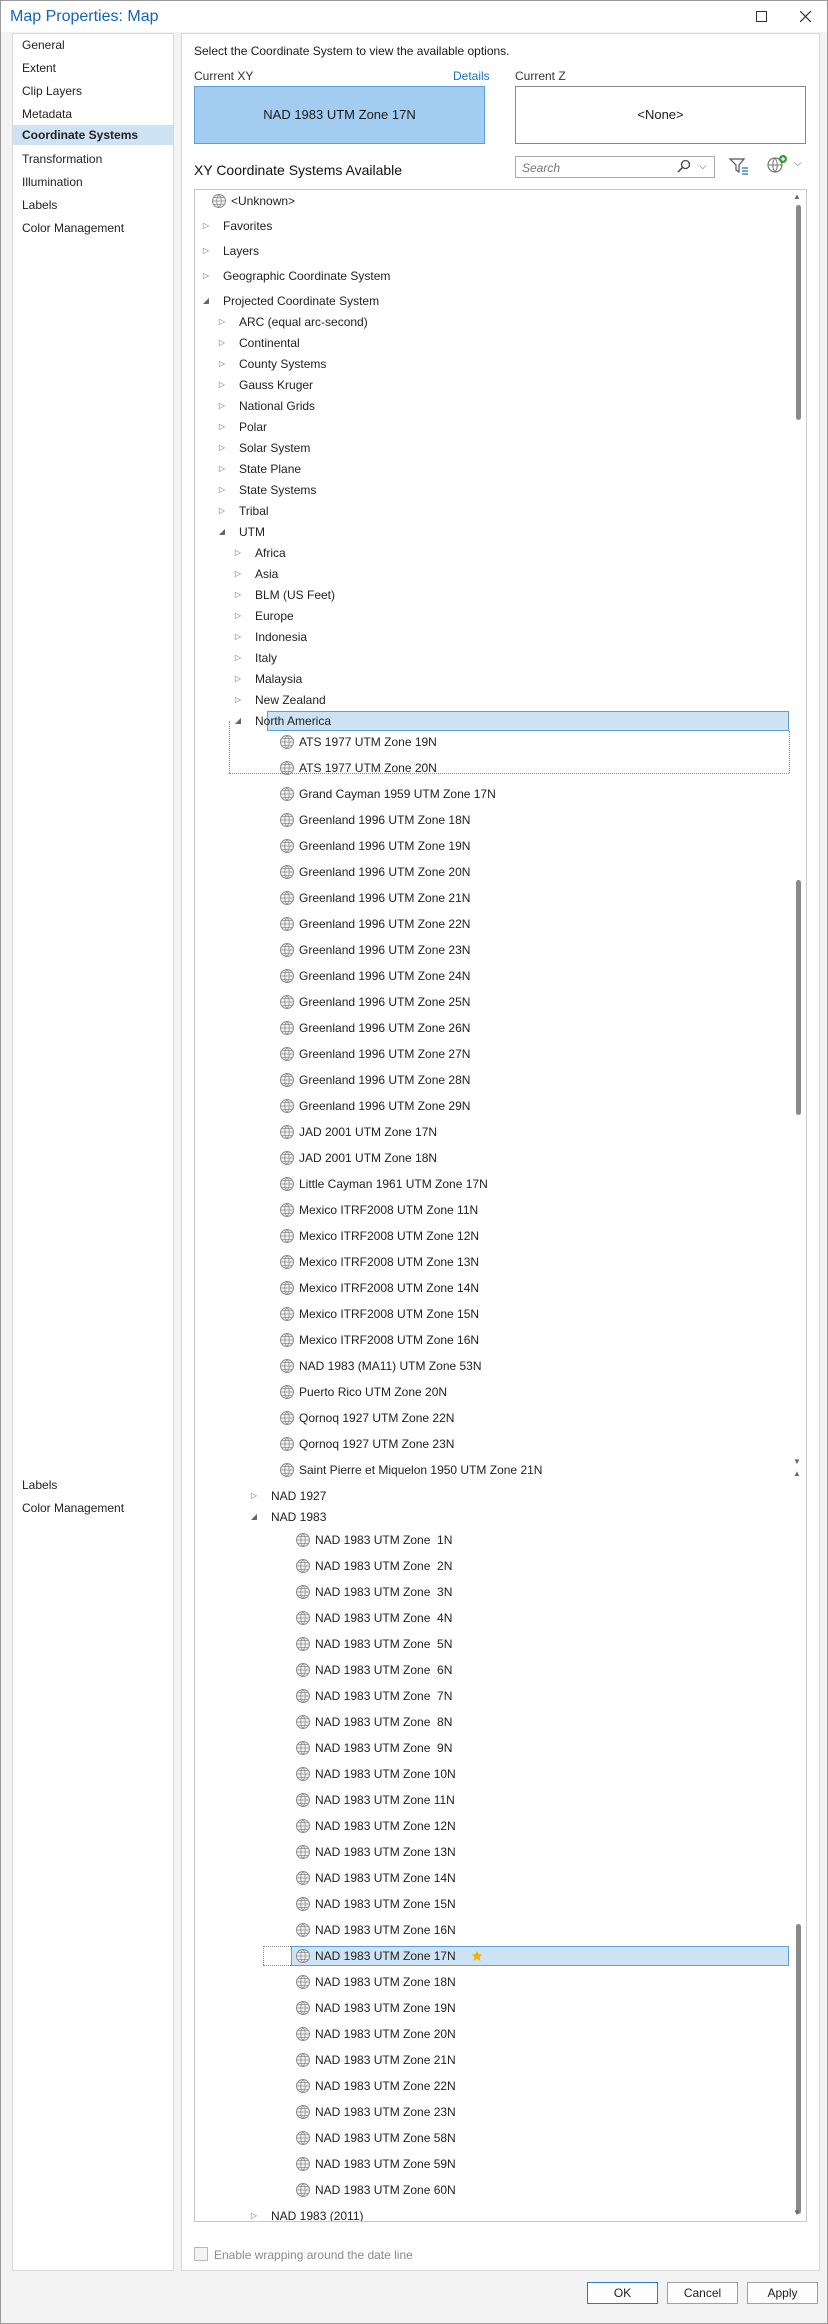  Describe the element at coordinates (761, 17) in the screenshot. I see `maximize-button` at that location.